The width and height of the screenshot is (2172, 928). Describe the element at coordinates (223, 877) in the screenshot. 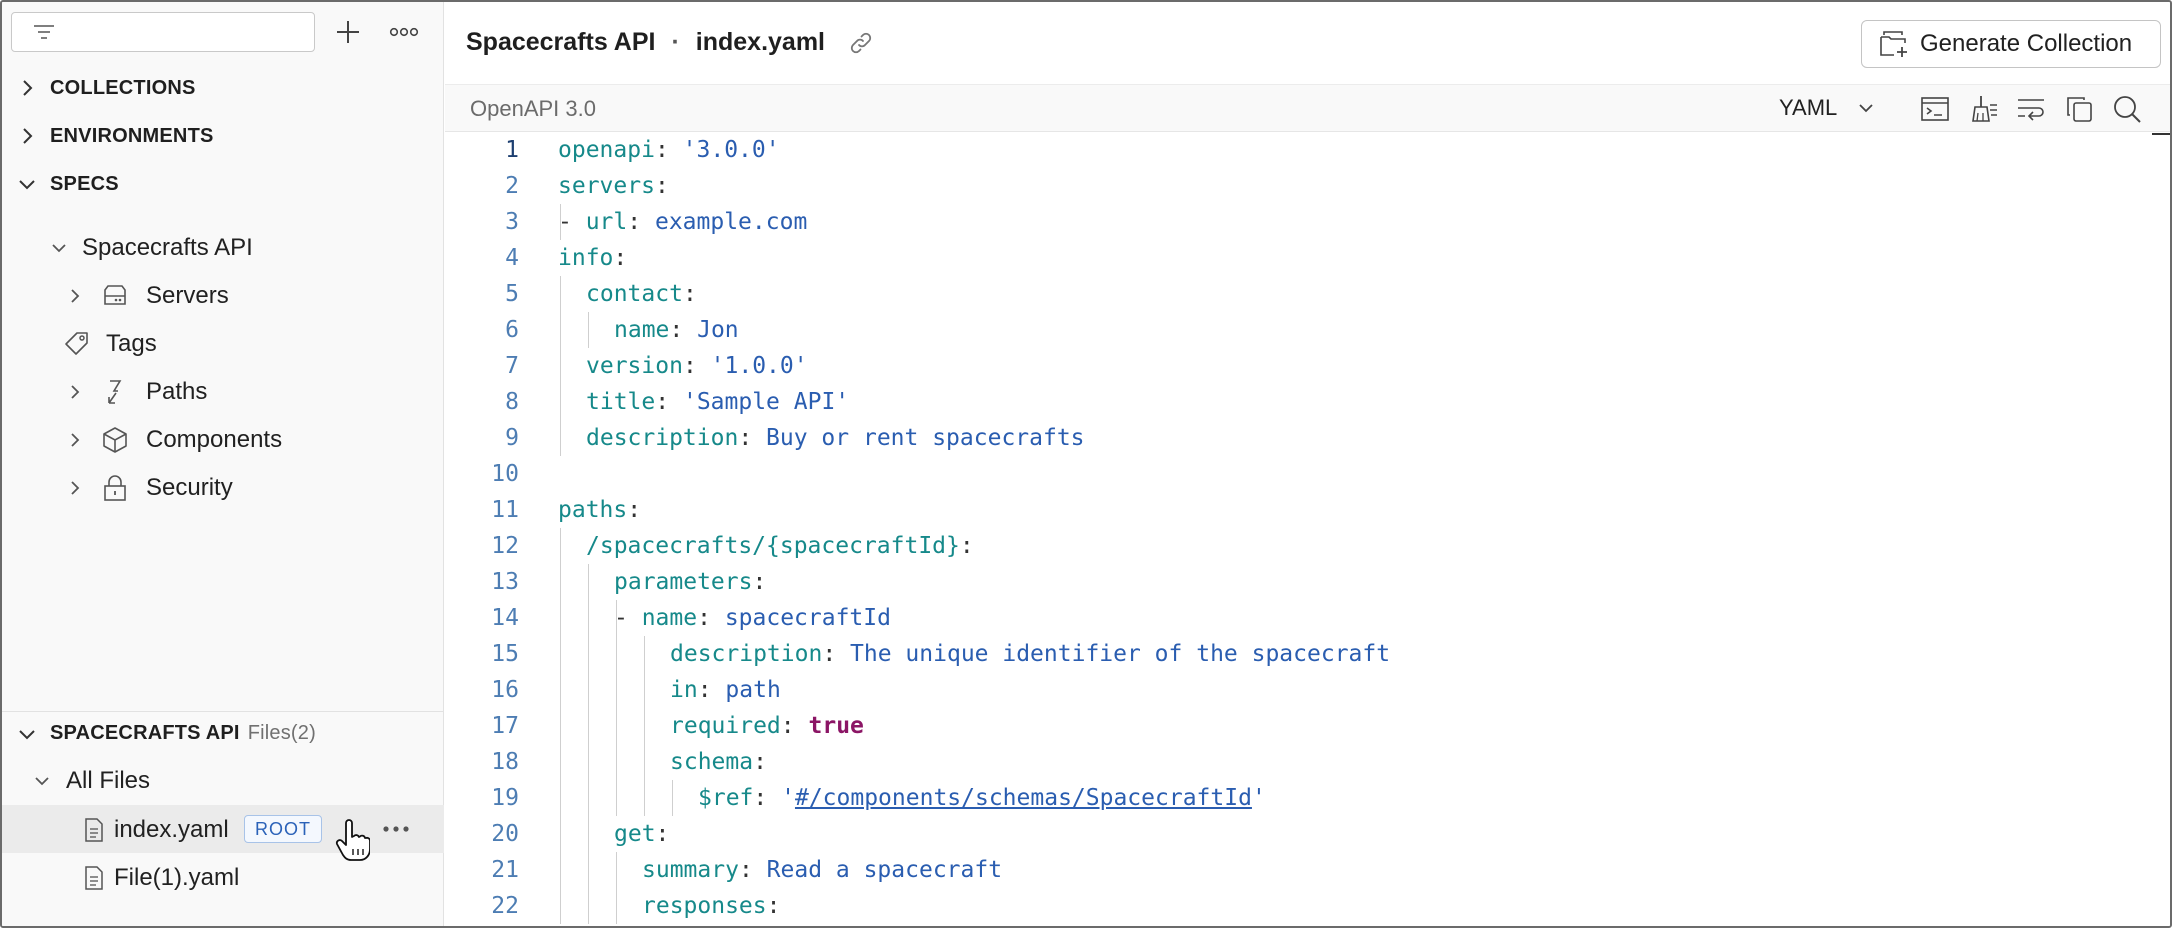

I see `file-item-file1-yaml: File(1).yaml` at that location.